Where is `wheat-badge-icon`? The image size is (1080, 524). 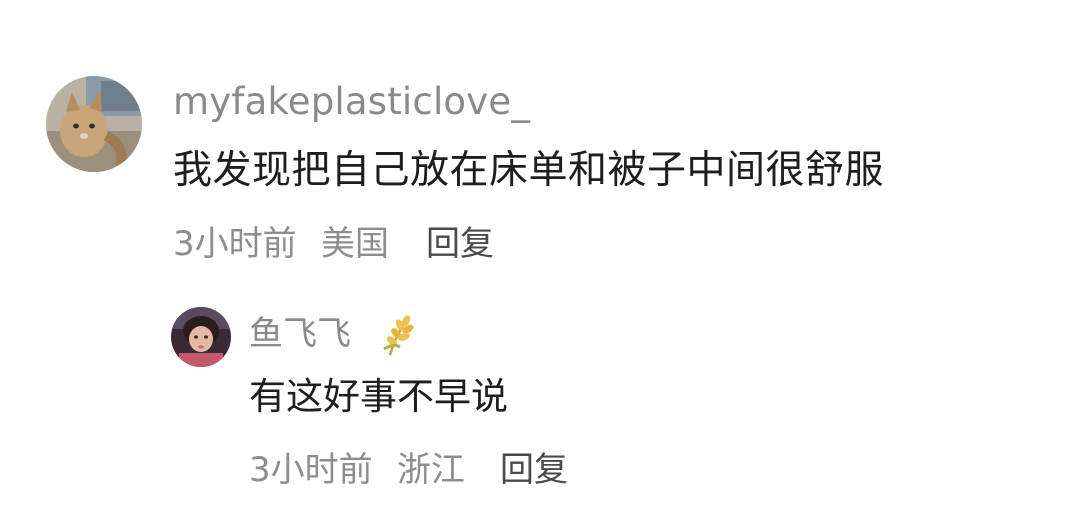
wheat-badge-icon is located at coordinates (399, 334).